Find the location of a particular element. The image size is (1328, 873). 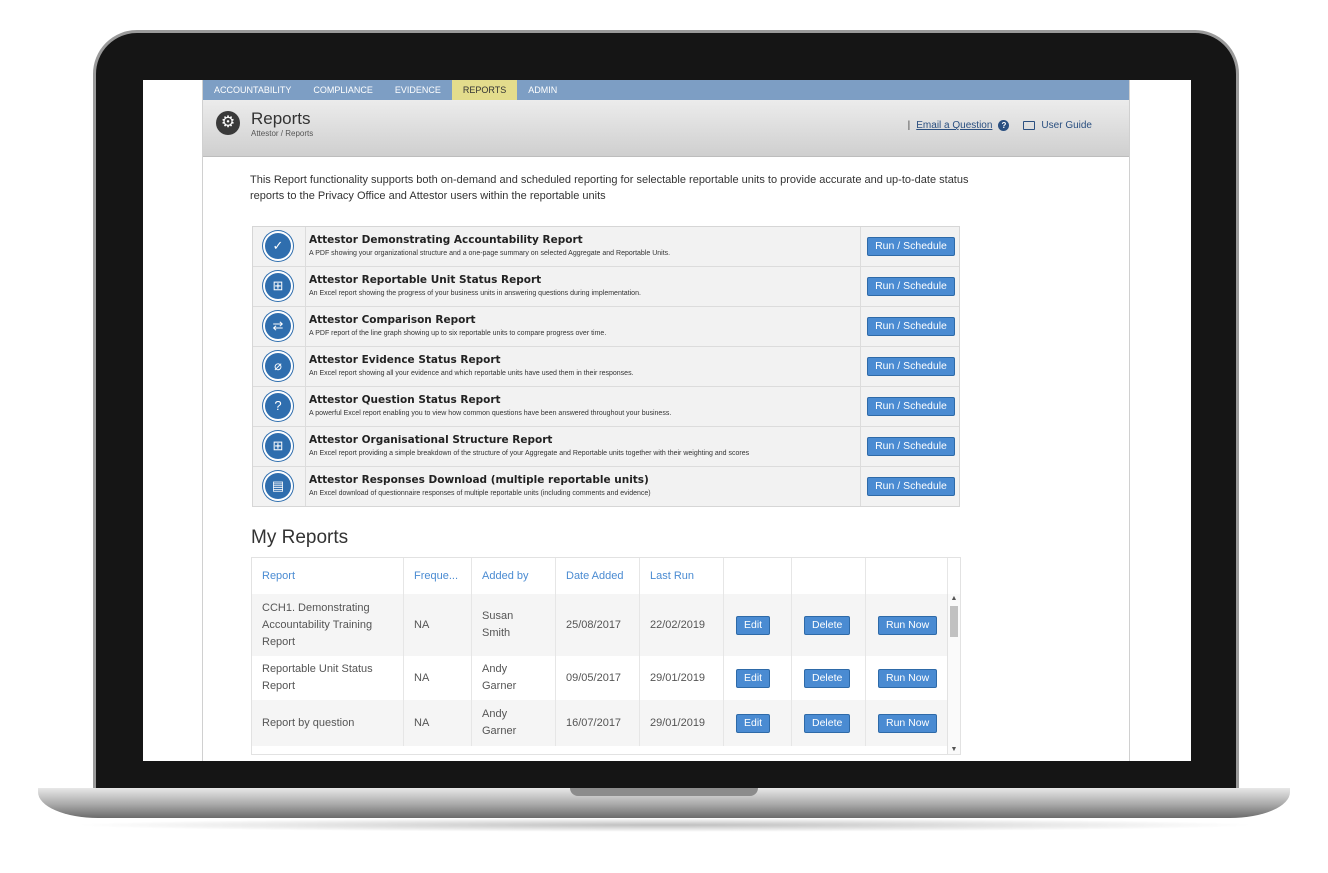

report-title: Attestor Evidence Status Report is located at coordinates (405, 360).